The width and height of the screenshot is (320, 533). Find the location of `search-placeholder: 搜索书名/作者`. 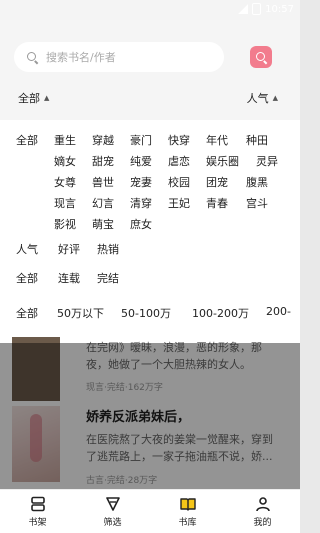

search-placeholder: 搜索书名/作者 is located at coordinates (81, 57).